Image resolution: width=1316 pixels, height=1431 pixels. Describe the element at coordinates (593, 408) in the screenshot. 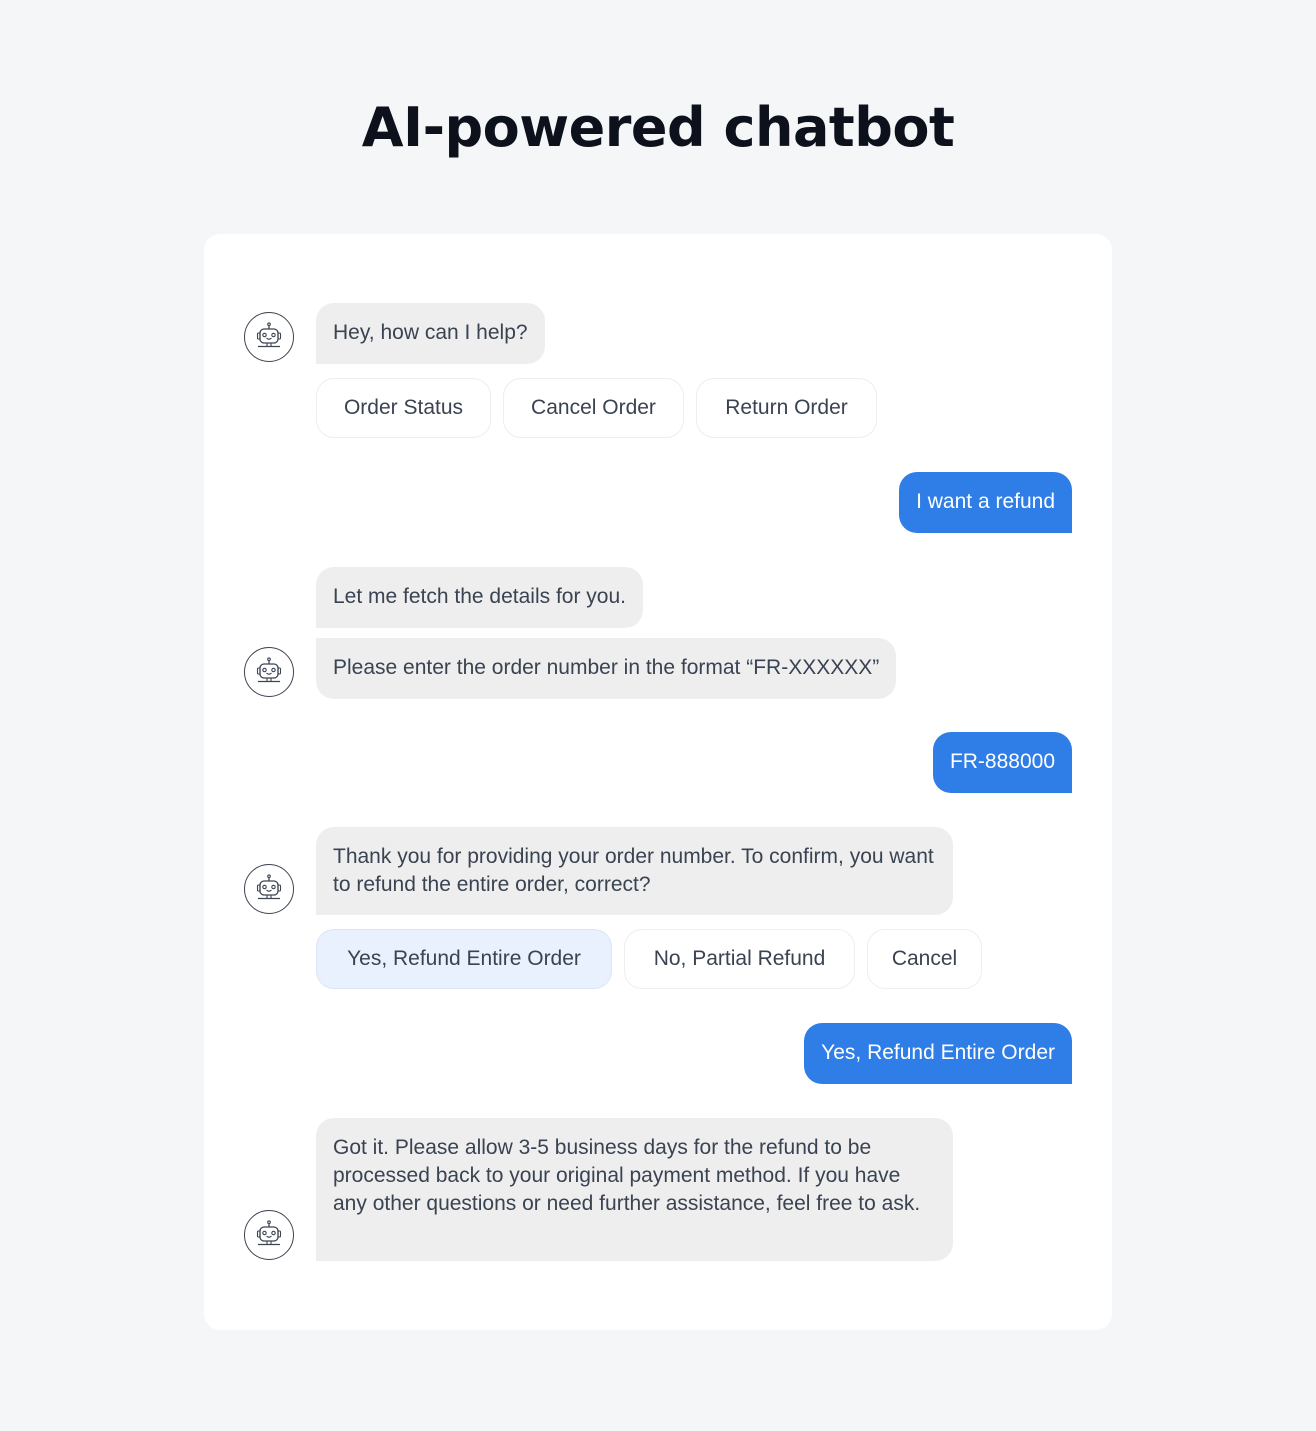

I see `quick-reply-cancel-order: Cancel Order` at that location.